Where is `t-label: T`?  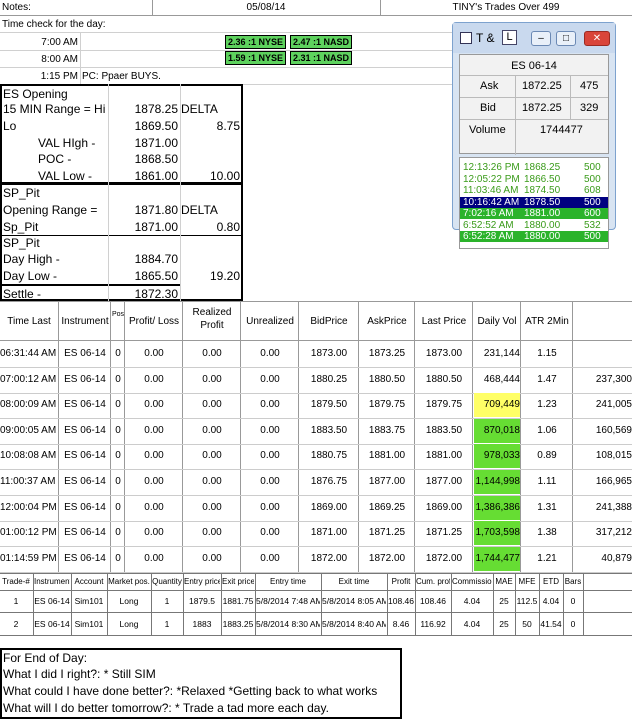 t-label: T is located at coordinates (480, 38).